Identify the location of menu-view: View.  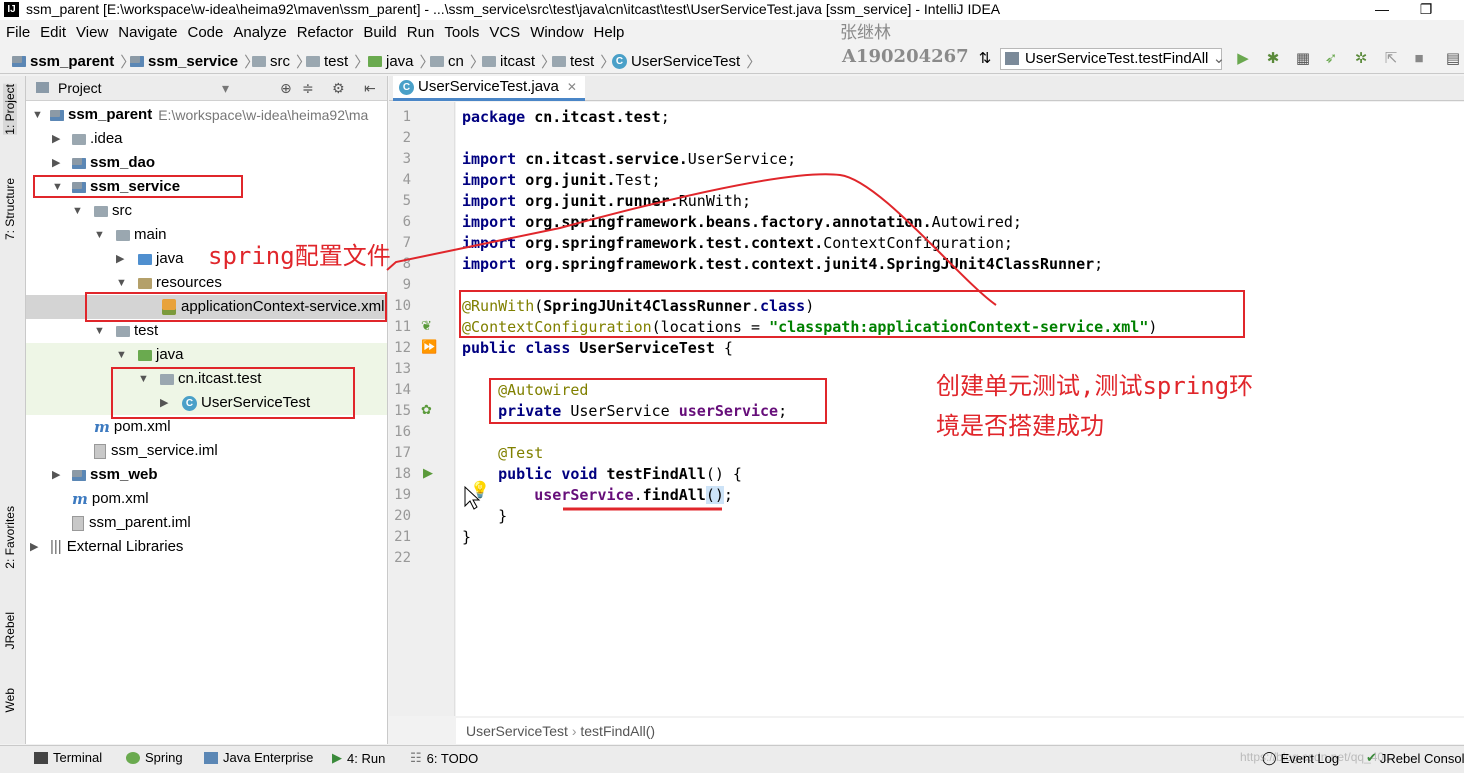
(92, 32).